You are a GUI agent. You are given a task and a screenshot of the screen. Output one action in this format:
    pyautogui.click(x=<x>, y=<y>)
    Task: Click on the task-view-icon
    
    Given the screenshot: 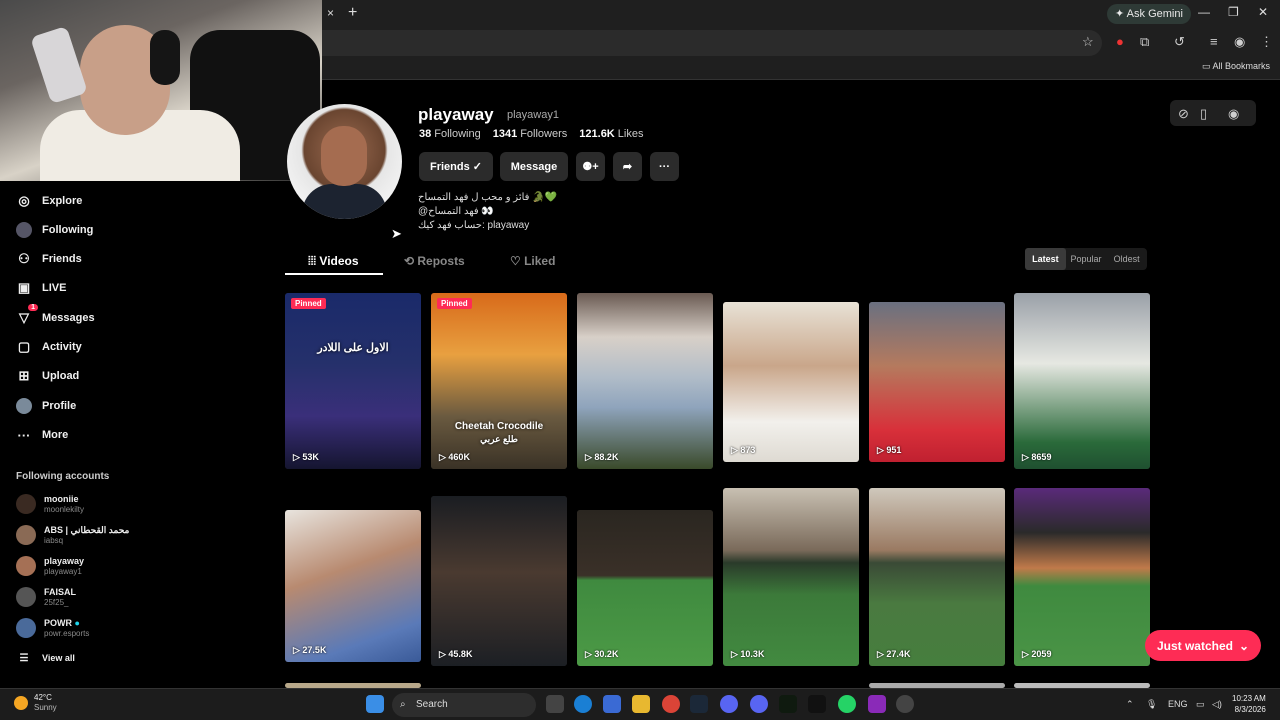 What is the action you would take?
    pyautogui.click(x=555, y=704)
    